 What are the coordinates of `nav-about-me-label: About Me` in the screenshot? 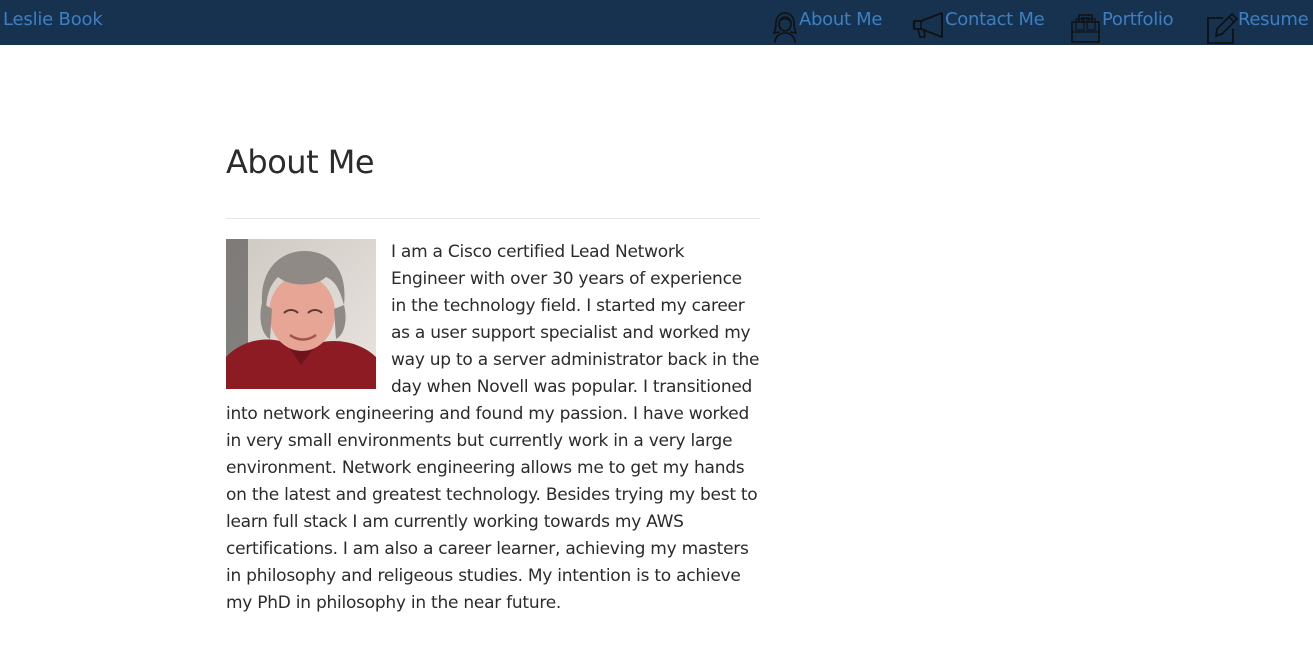 It's located at (841, 19).